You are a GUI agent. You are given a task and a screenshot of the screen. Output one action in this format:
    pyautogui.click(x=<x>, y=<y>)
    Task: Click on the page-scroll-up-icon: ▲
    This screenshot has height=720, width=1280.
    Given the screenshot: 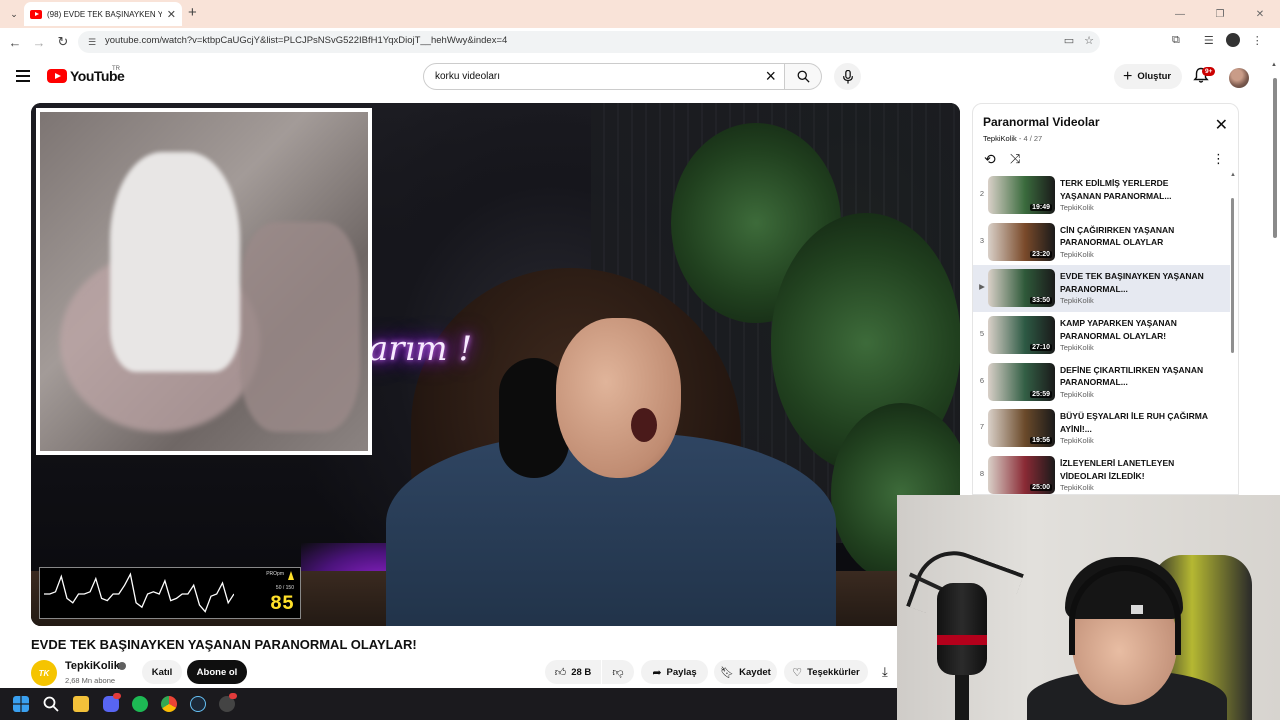 What is the action you would take?
    pyautogui.click(x=1274, y=65)
    